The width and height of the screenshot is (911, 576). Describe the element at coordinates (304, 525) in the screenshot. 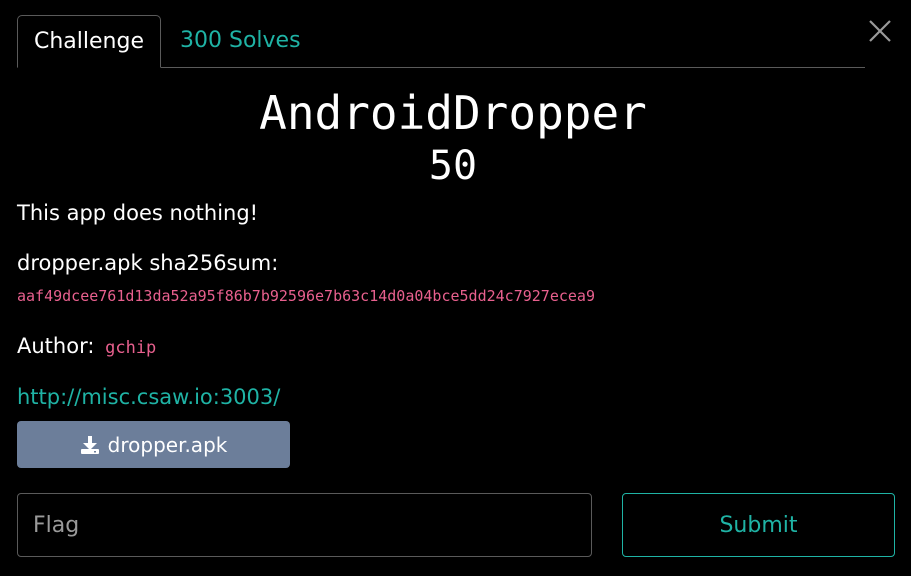

I see `flag-input` at that location.